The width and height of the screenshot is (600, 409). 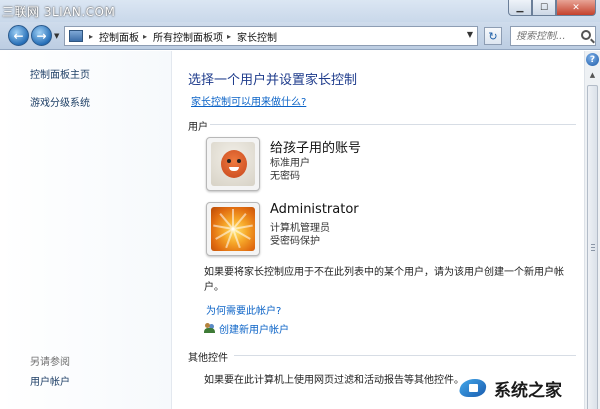 I want to click on sidebar-link-user-accounts: 用户帐户, so click(x=50, y=380).